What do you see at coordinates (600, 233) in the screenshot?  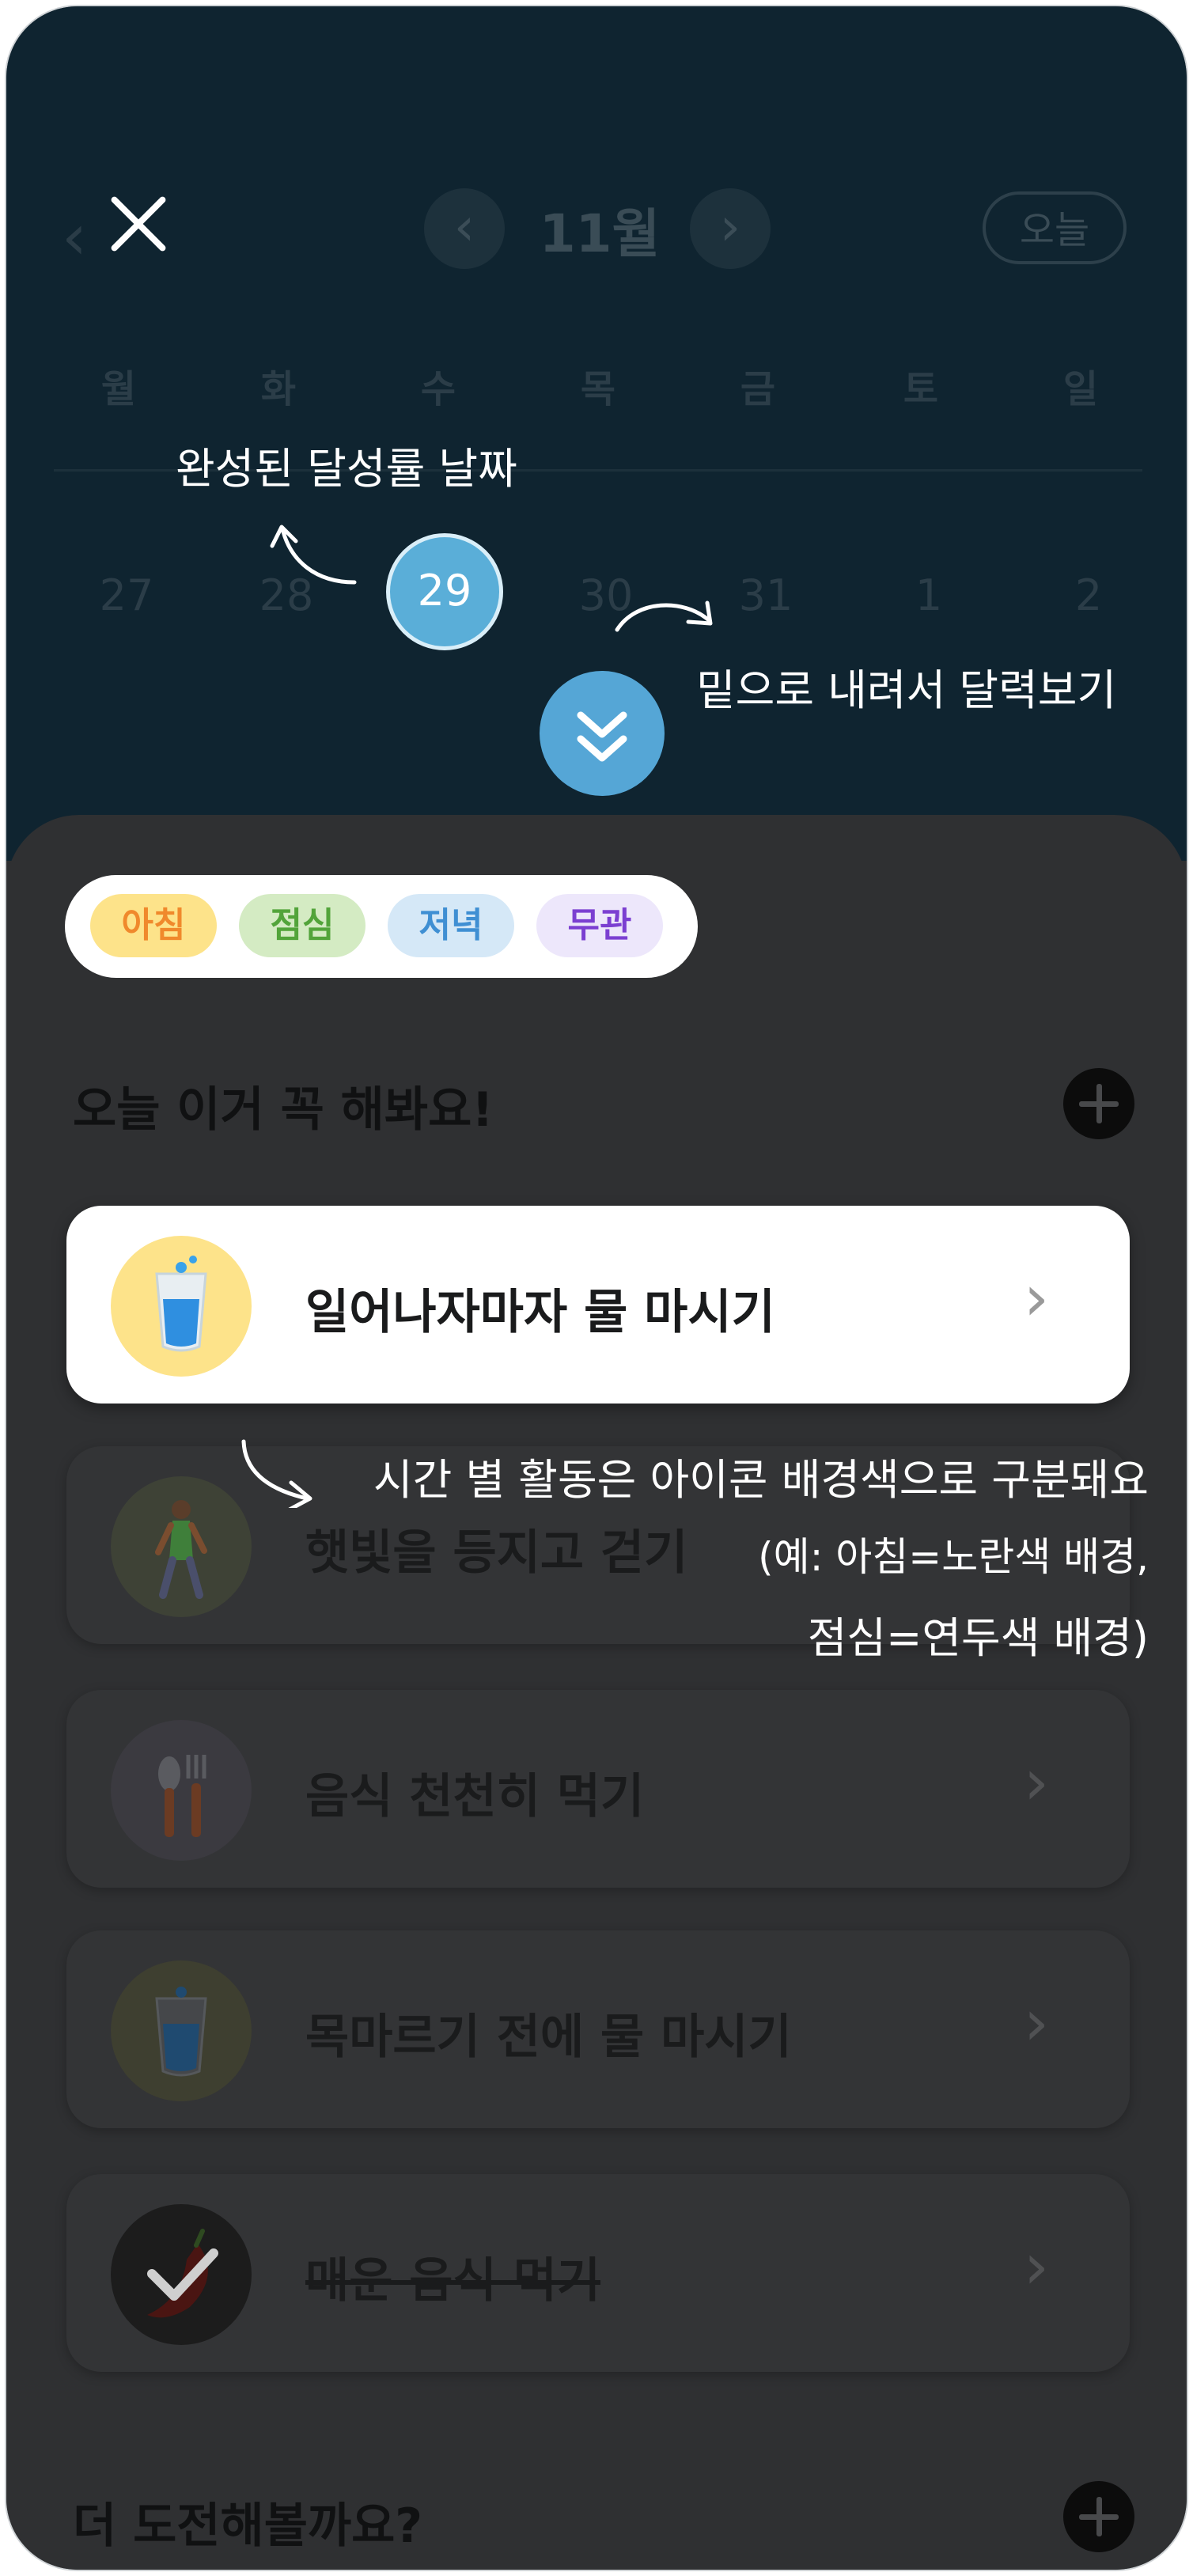 I see `month-label: 11월` at bounding box center [600, 233].